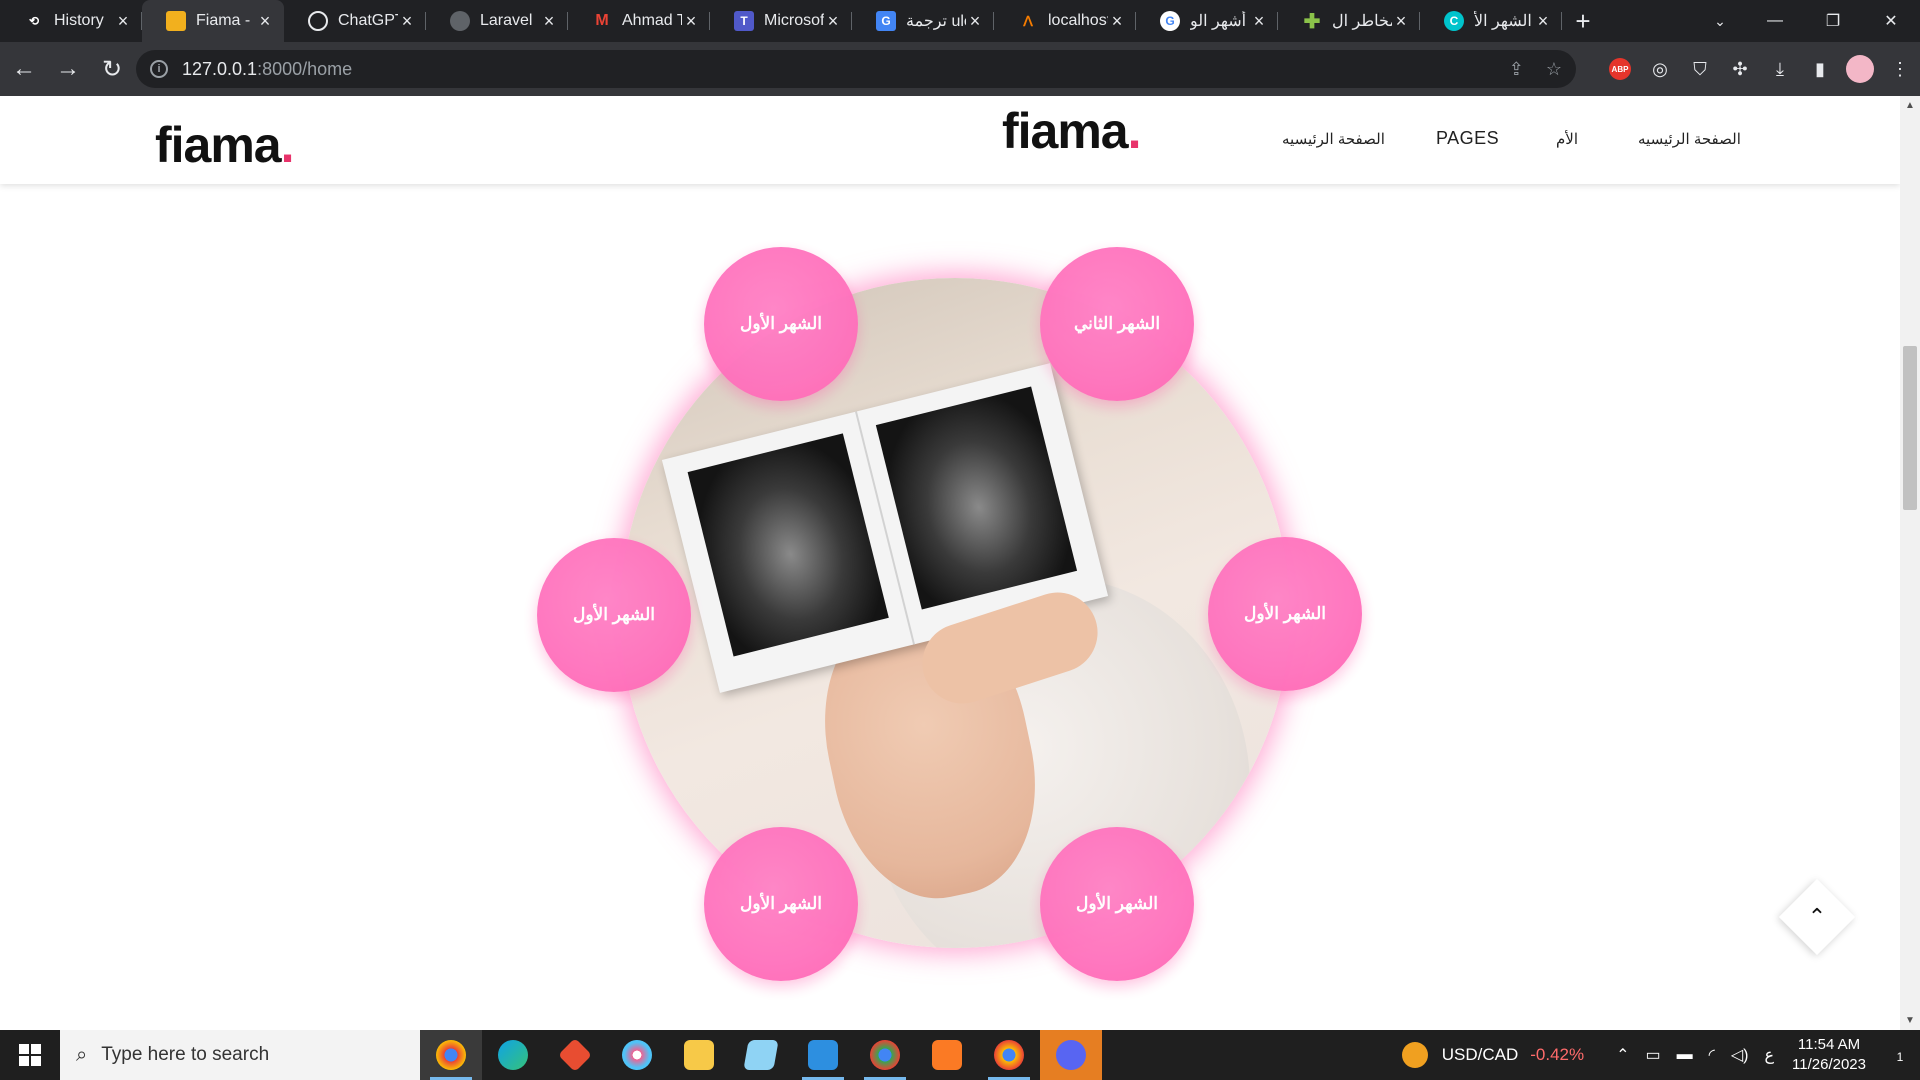 The image size is (1920, 1080). Describe the element at coordinates (226, 20) in the screenshot. I see `tab-title: Fiama - I` at that location.